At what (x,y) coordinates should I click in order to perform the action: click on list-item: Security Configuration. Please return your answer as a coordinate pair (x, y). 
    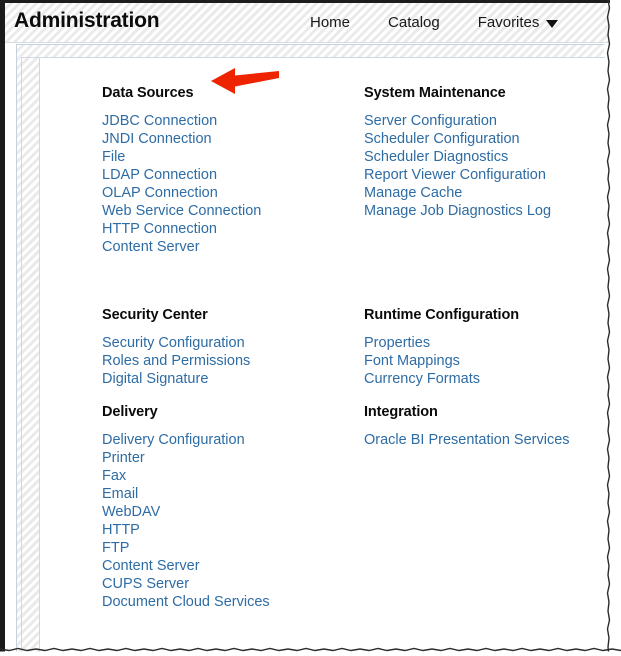
    Looking at the image, I should click on (227, 343).